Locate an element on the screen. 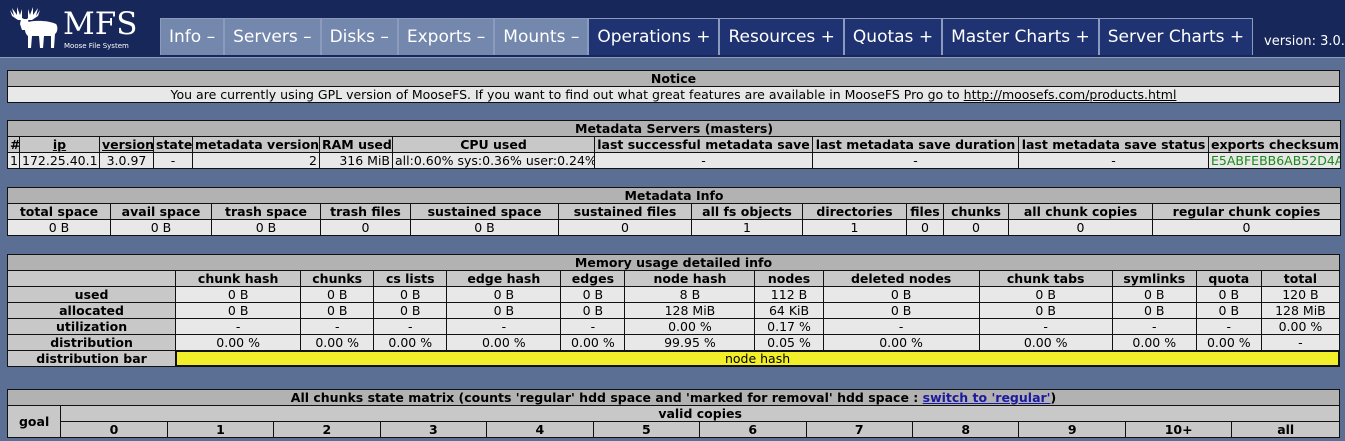 This screenshot has height=441, width=1345. col-edge-hash: edge hash is located at coordinates (504, 278).